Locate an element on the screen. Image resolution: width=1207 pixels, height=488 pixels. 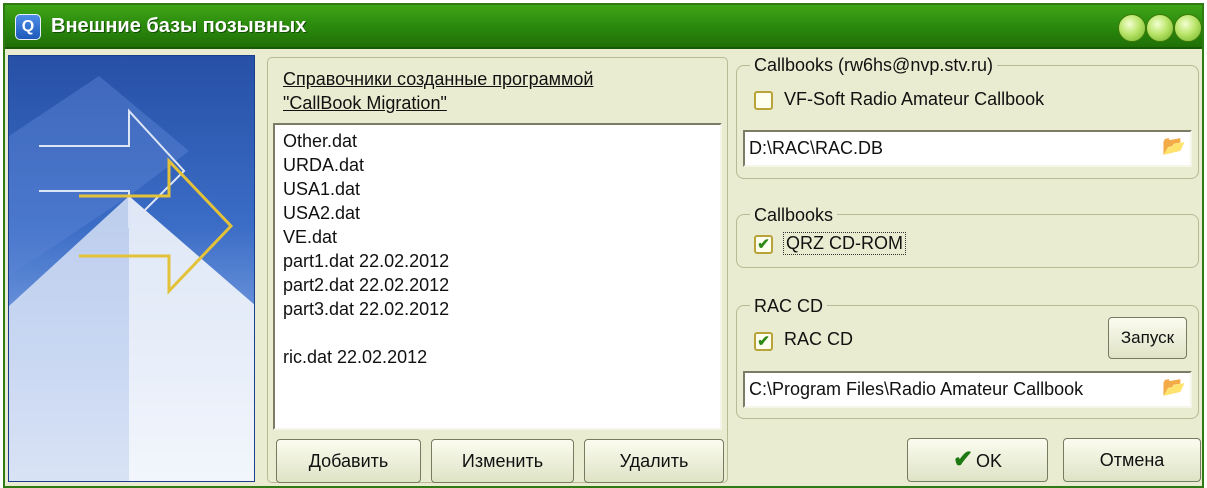
list-item: part2.dat 22.02.2012 is located at coordinates (366, 285).